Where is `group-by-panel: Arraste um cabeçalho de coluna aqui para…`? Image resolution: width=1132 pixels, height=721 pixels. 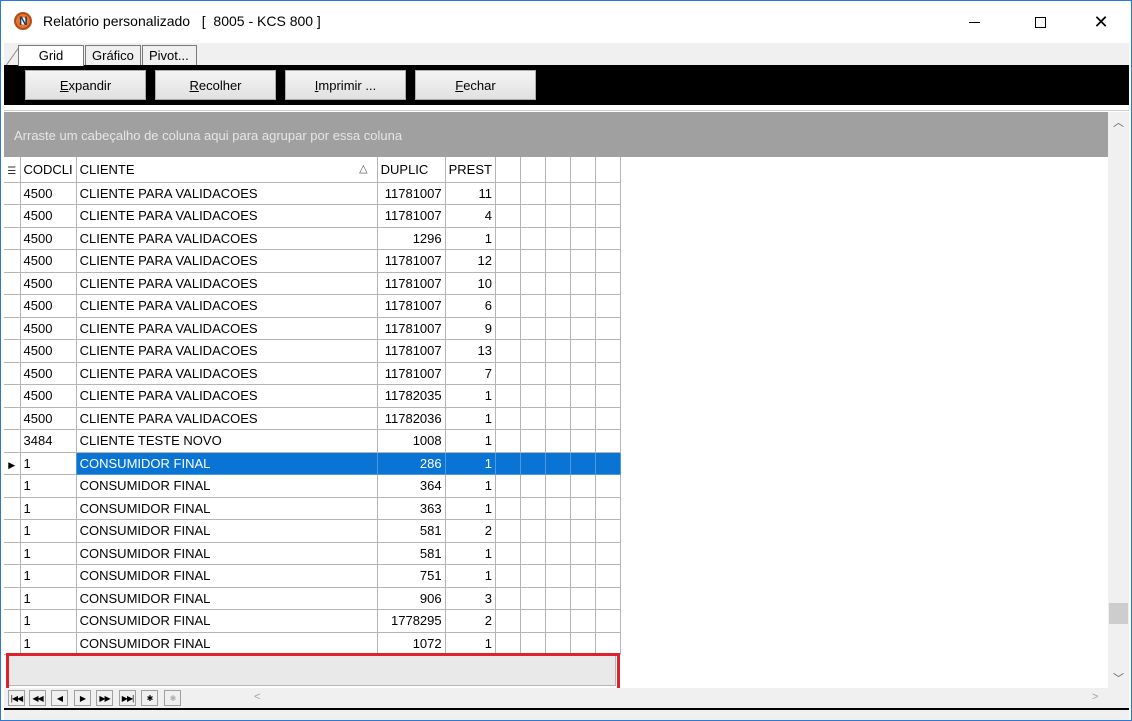 group-by-panel: Arraste um cabeçalho de coluna aqui para… is located at coordinates (556, 134).